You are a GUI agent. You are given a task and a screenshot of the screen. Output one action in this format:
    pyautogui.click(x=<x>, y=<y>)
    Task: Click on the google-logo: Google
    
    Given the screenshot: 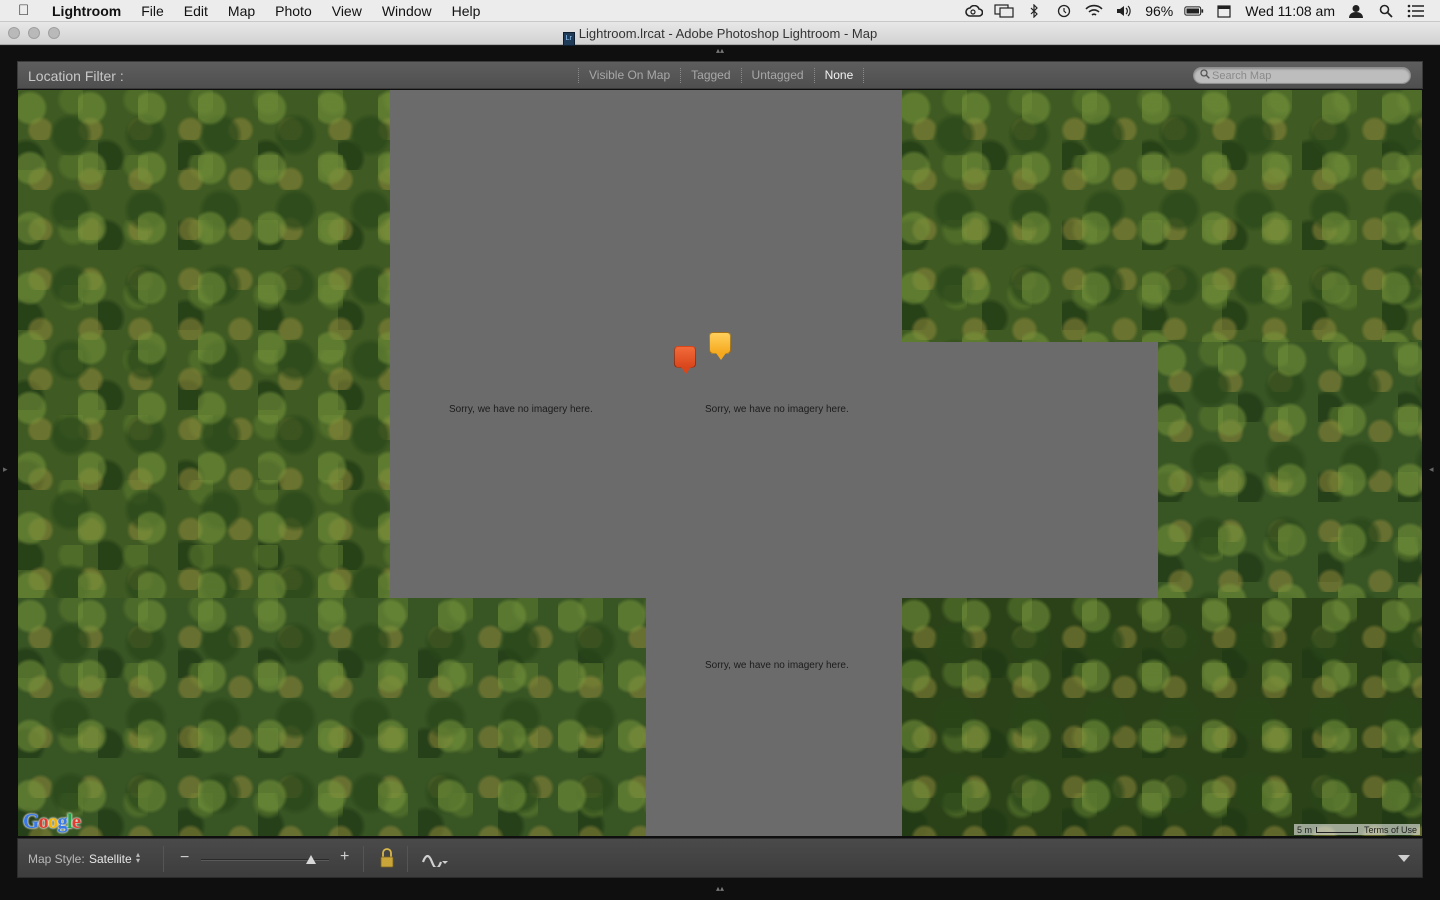 What is the action you would take?
    pyautogui.click(x=52, y=821)
    